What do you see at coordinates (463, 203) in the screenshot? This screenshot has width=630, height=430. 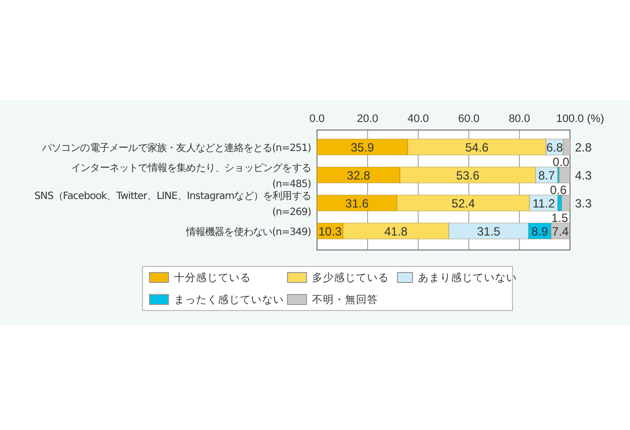 I see `value-label: 52.4` at bounding box center [463, 203].